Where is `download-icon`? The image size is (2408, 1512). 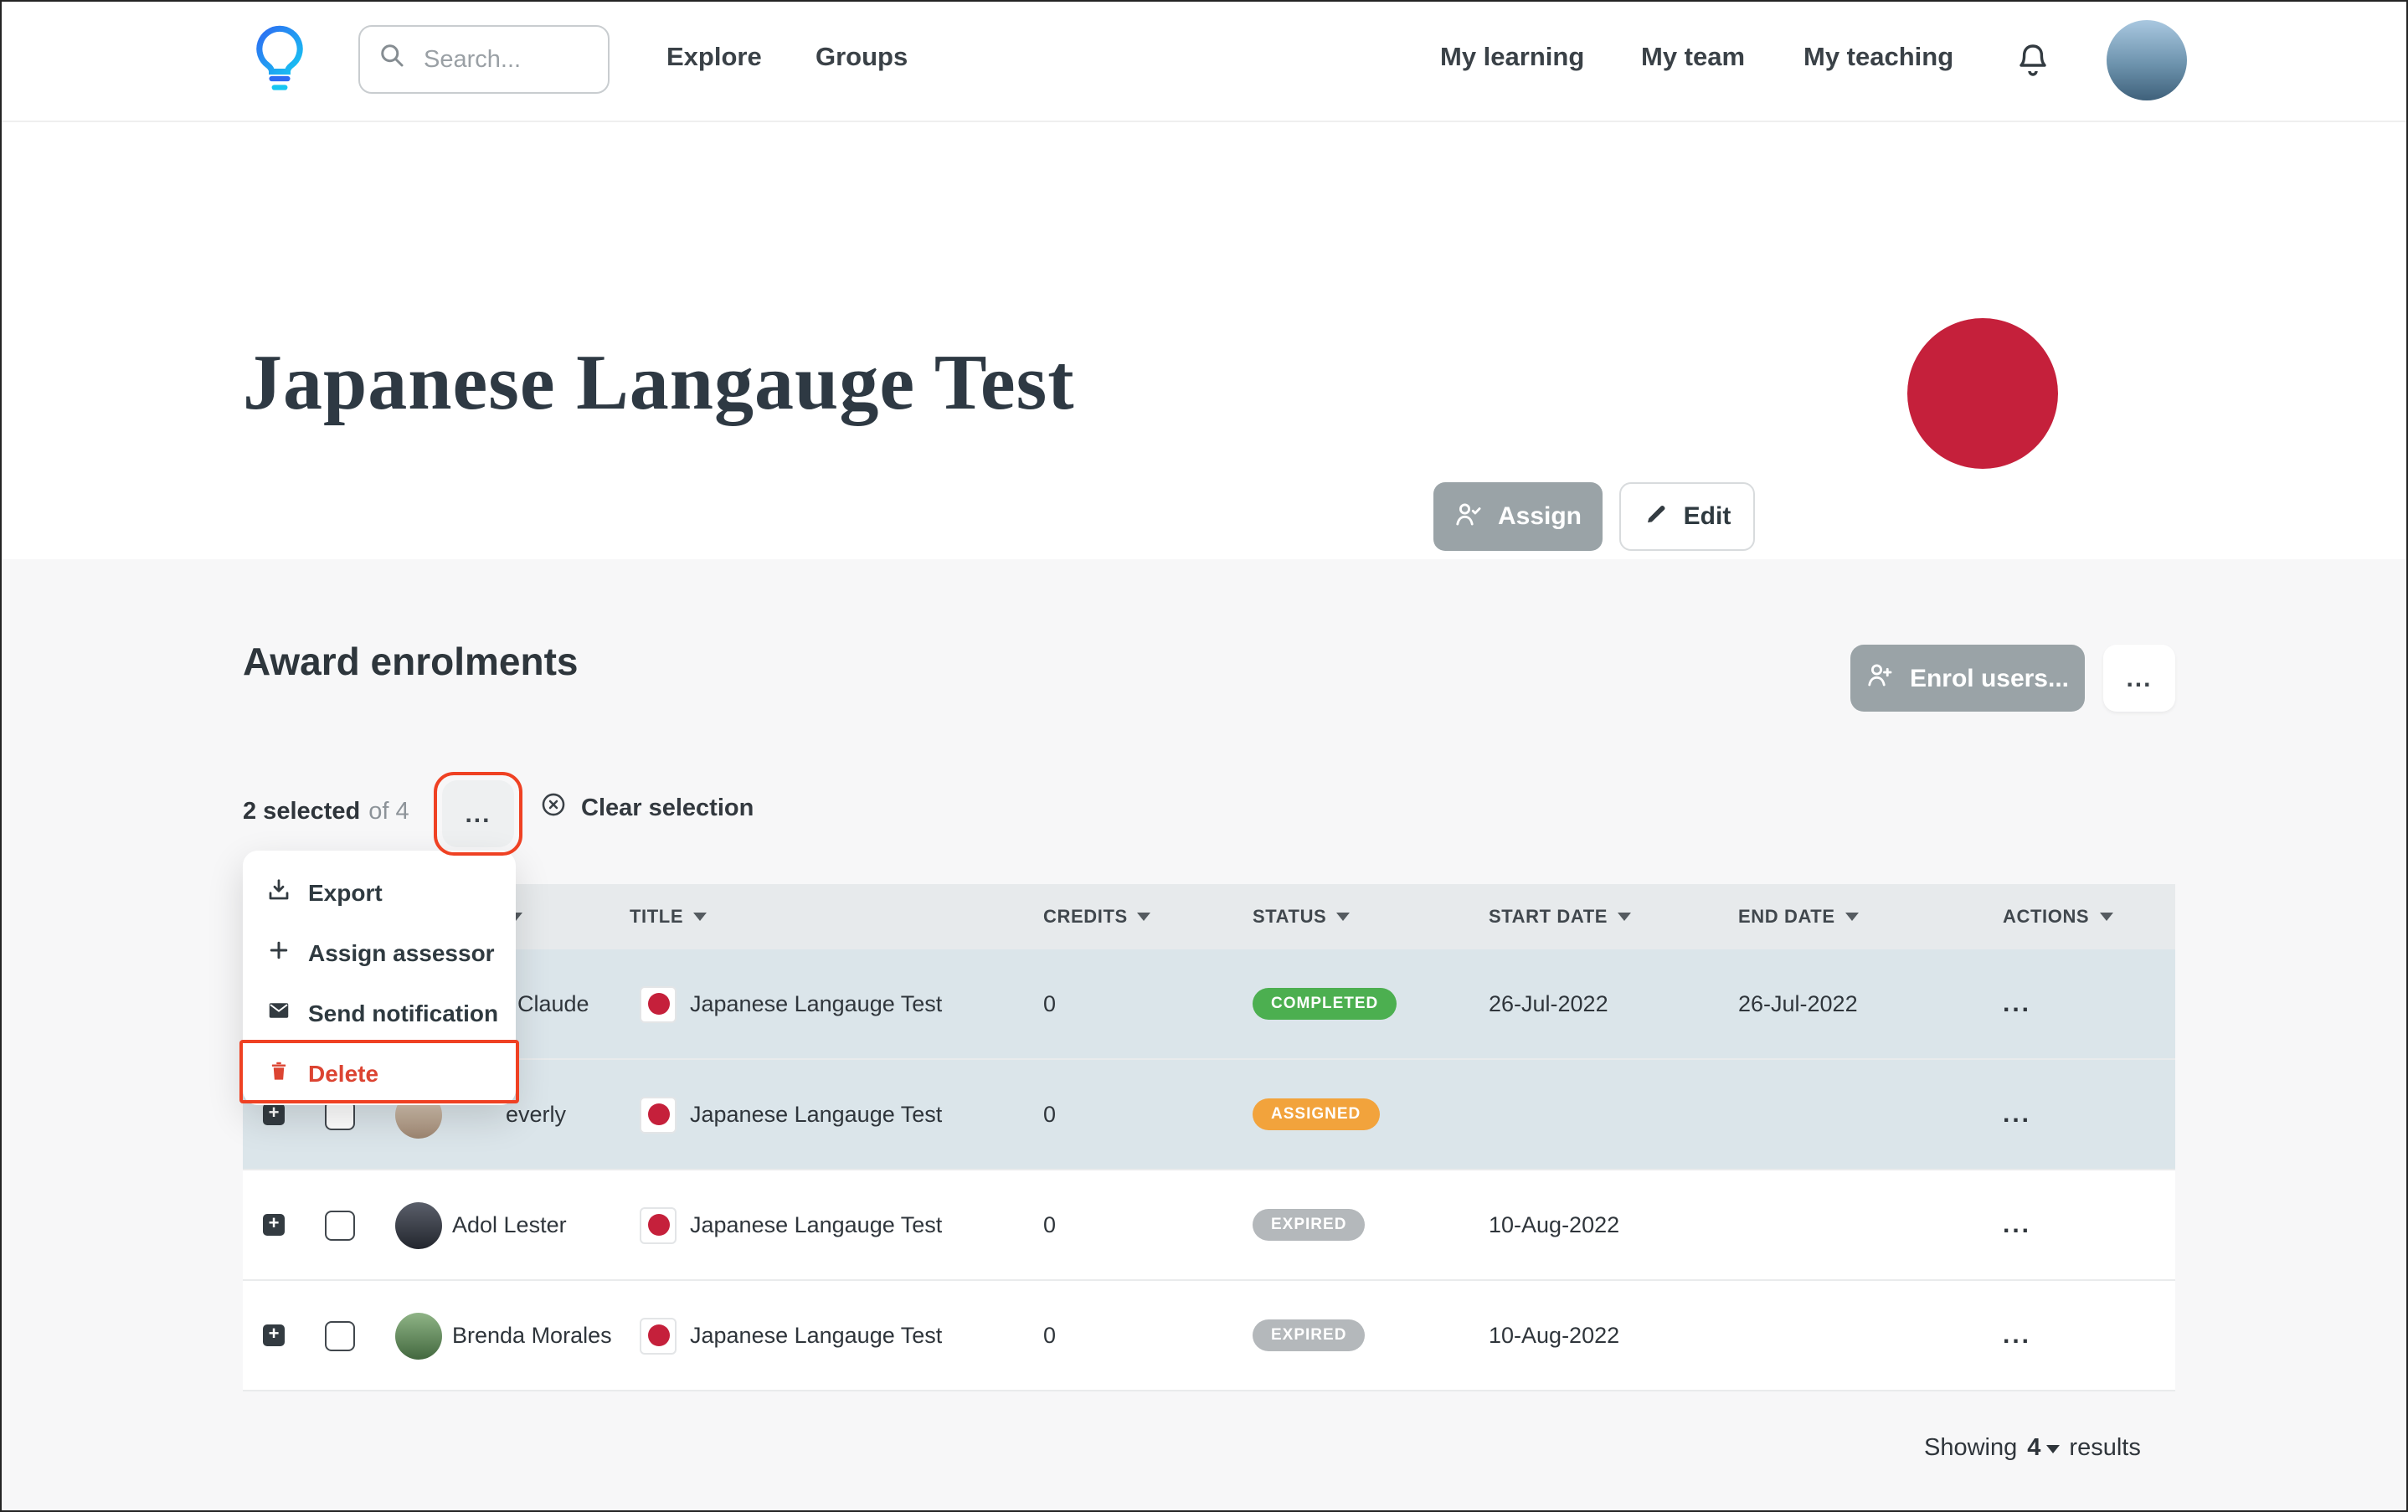
download-icon is located at coordinates (278, 893).